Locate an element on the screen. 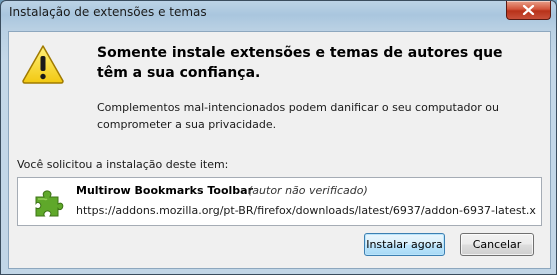  close-button is located at coordinates (528, 10).